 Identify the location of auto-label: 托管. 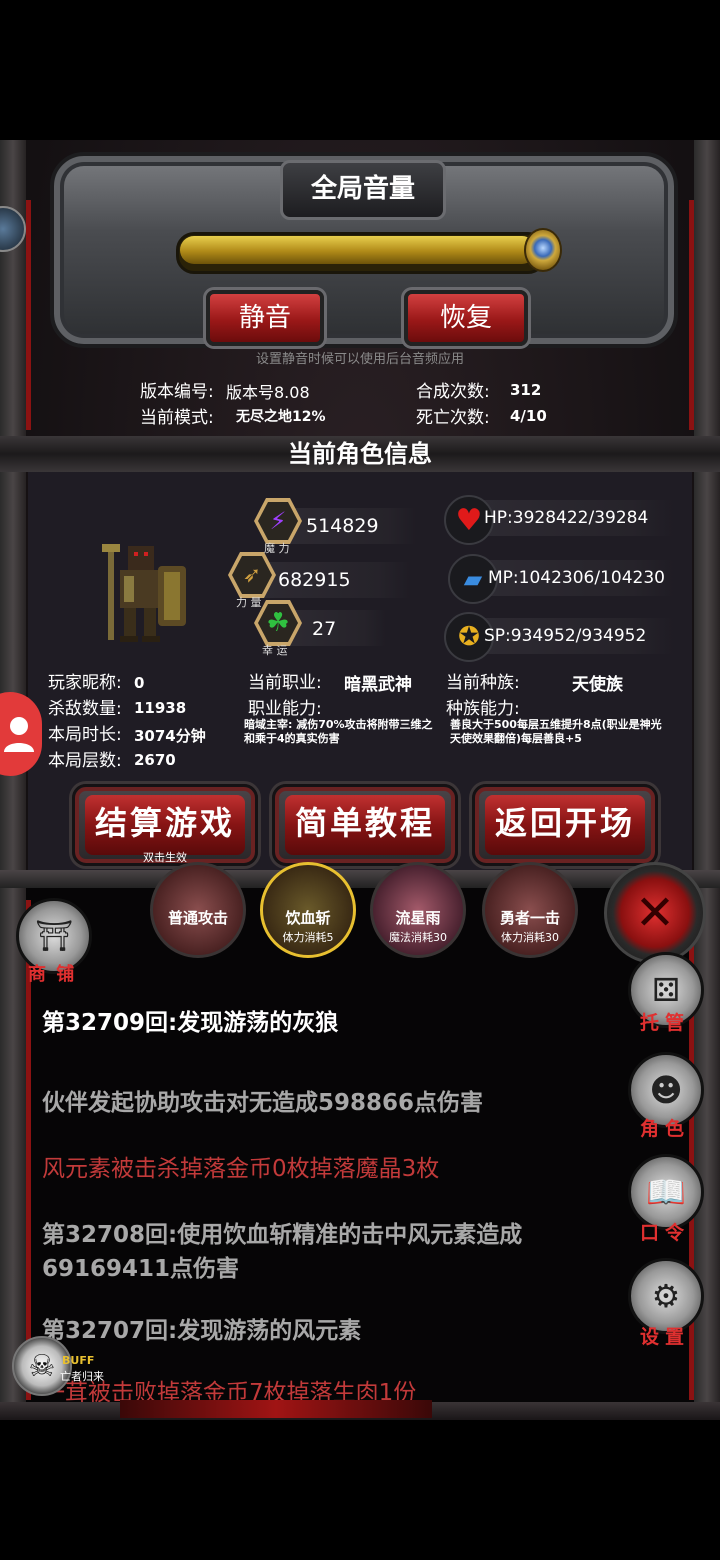
(665, 1023).